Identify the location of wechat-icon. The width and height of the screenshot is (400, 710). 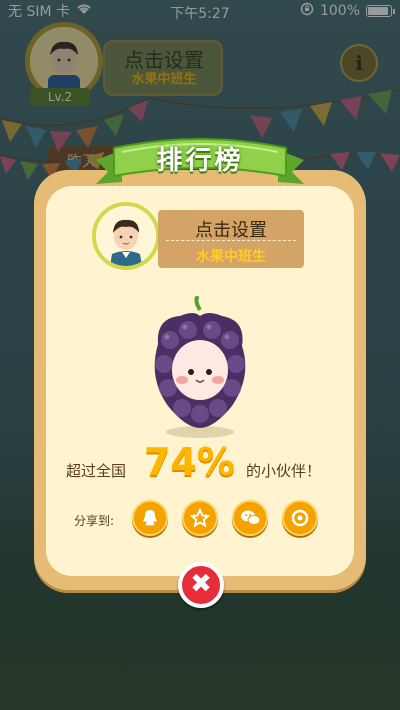
(251, 517).